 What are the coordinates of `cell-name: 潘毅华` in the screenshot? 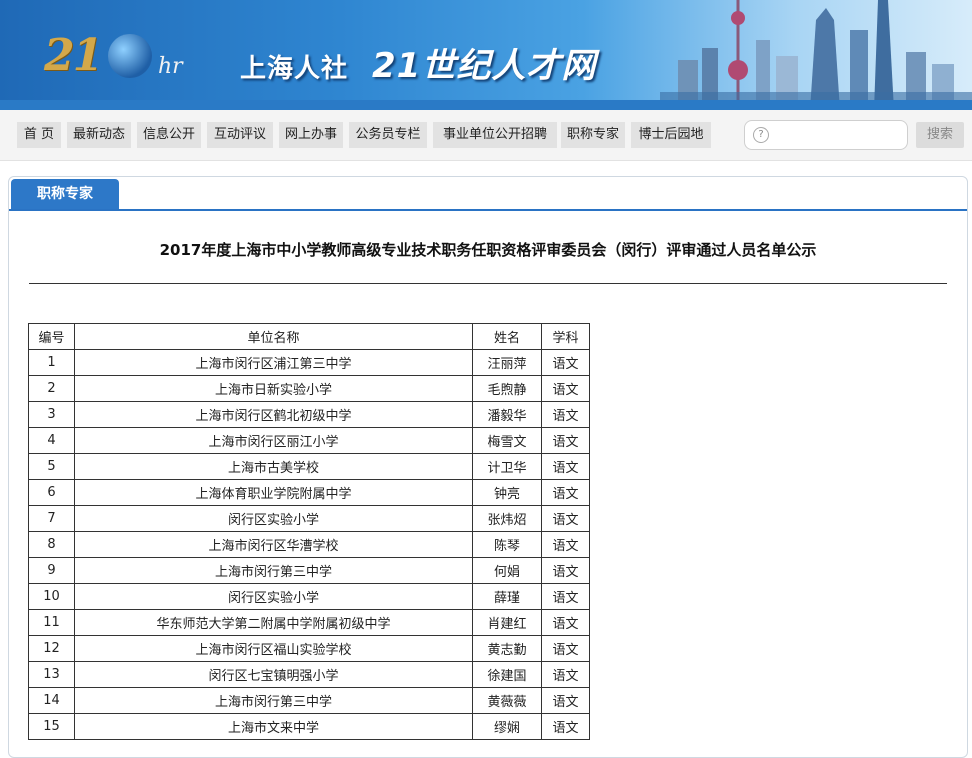 It's located at (507, 414).